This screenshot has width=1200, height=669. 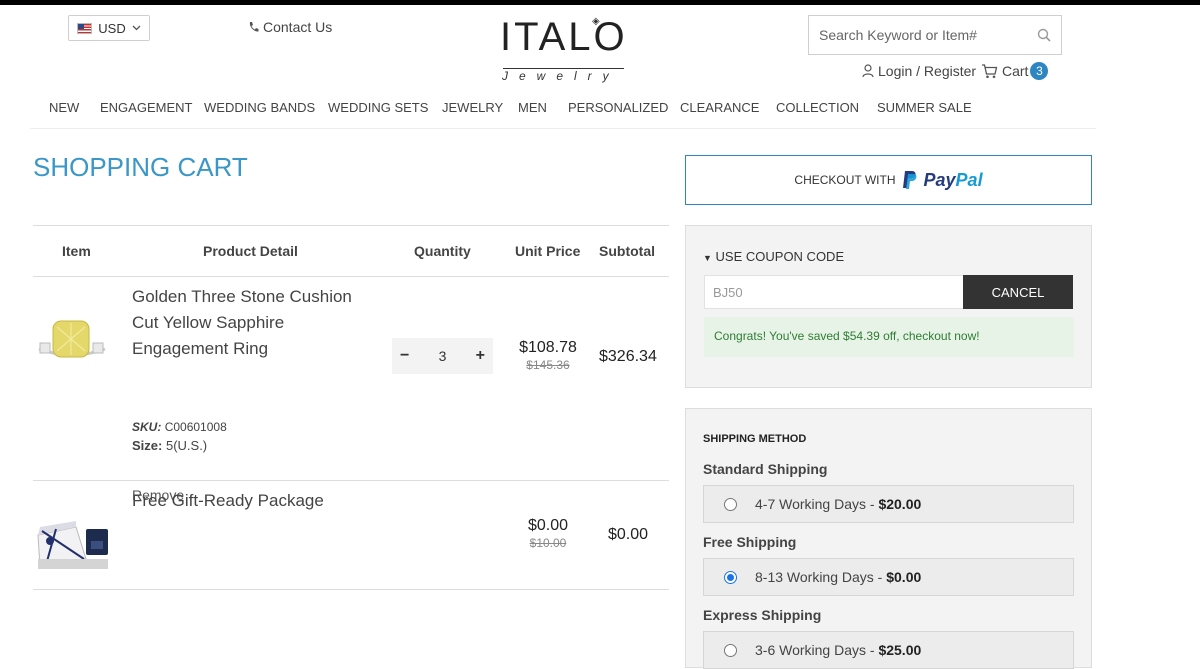 What do you see at coordinates (564, 37) in the screenshot?
I see `logo-word: ITALO` at bounding box center [564, 37].